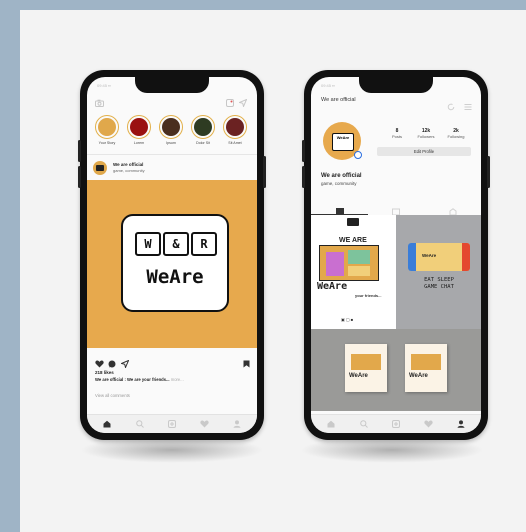 This screenshot has width=526, height=532. I want to click on story-label: Your Story, so click(107, 143).